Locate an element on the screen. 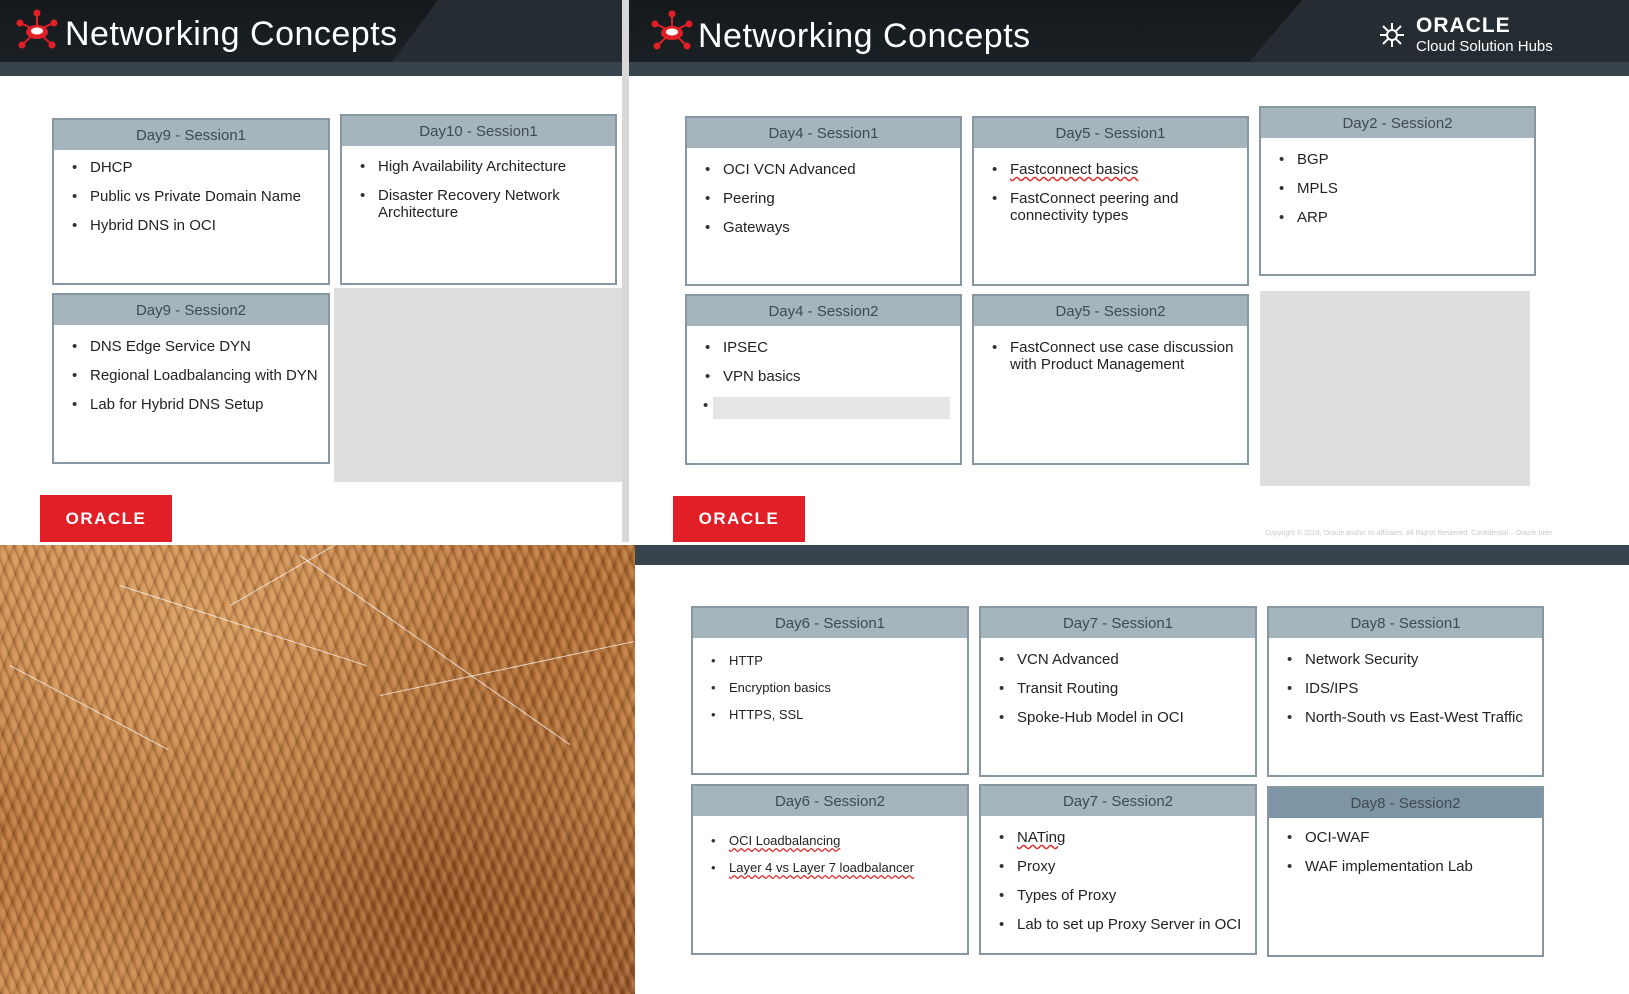 This screenshot has width=1629, height=994. session-heading: Day9 - Session1 is located at coordinates (191, 135).